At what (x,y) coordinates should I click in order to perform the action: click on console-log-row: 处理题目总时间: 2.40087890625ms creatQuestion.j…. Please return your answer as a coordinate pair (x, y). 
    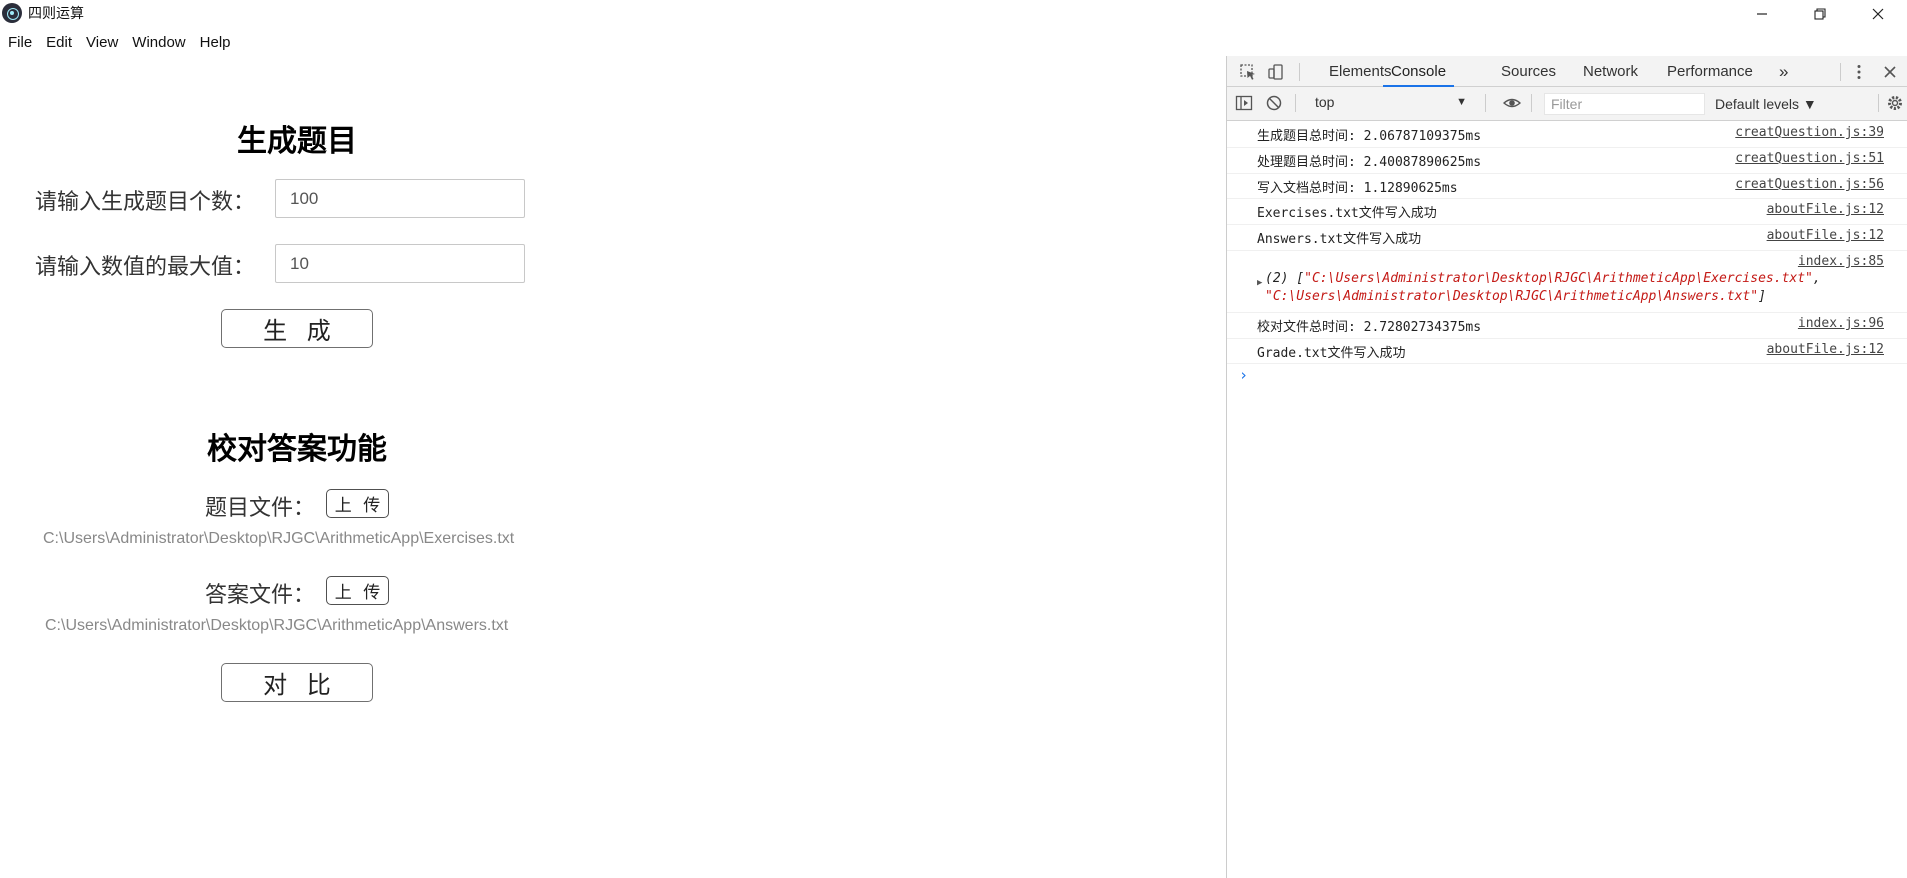
    Looking at the image, I should click on (1567, 161).